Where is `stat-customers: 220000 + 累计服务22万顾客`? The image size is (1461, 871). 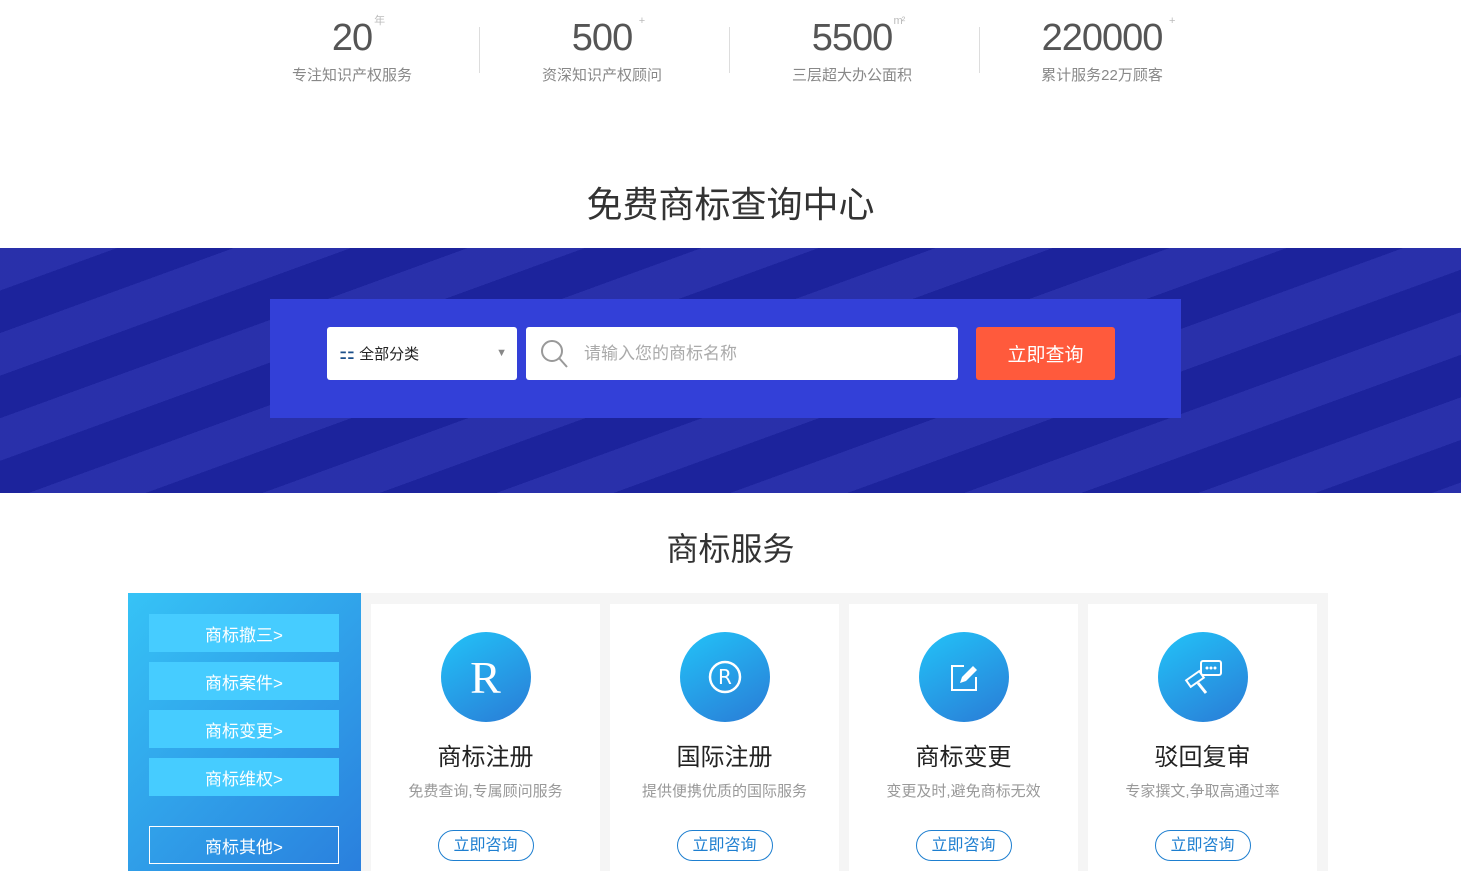
stat-customers: 220000 + 累计服务22万顾客 is located at coordinates (1102, 49).